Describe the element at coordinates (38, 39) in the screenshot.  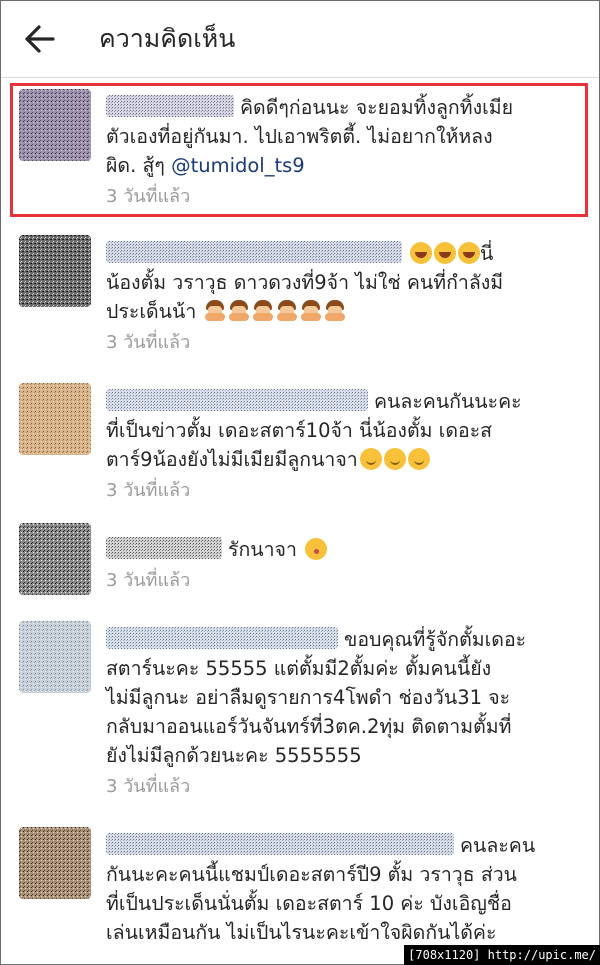
I see `arrow-left-icon` at that location.